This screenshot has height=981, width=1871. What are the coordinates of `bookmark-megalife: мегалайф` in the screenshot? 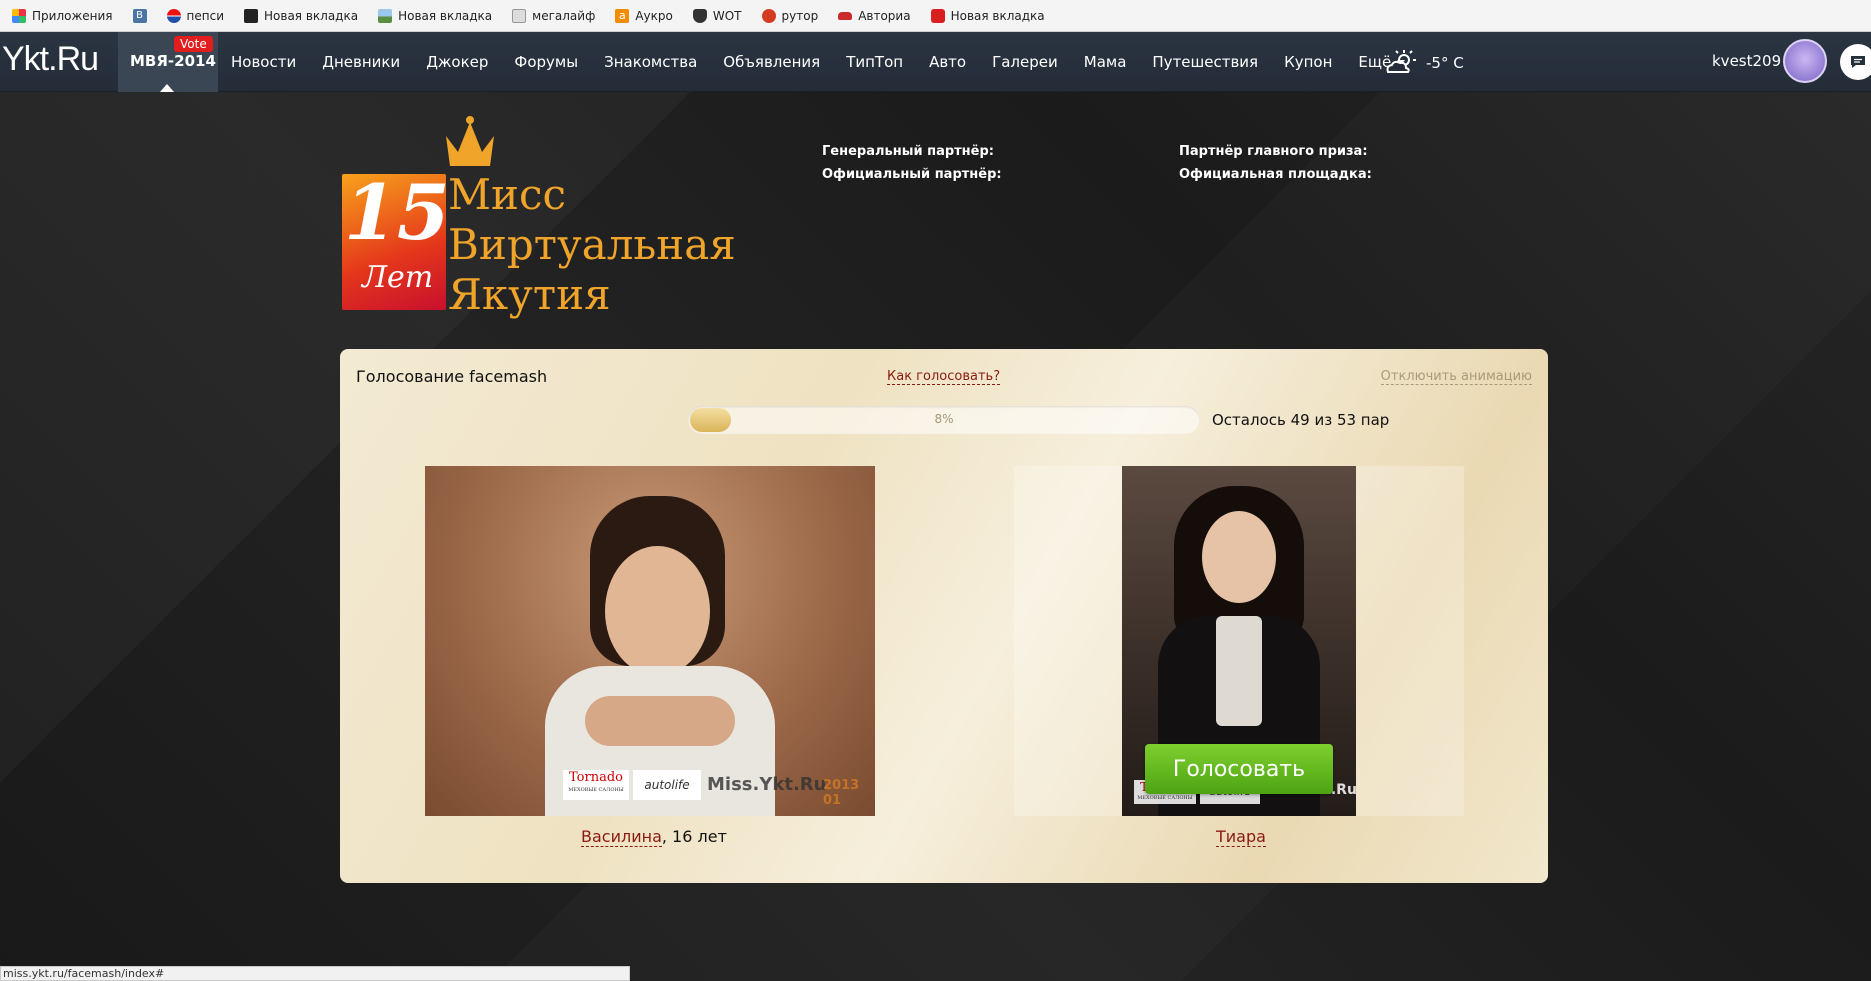 It's located at (553, 16).